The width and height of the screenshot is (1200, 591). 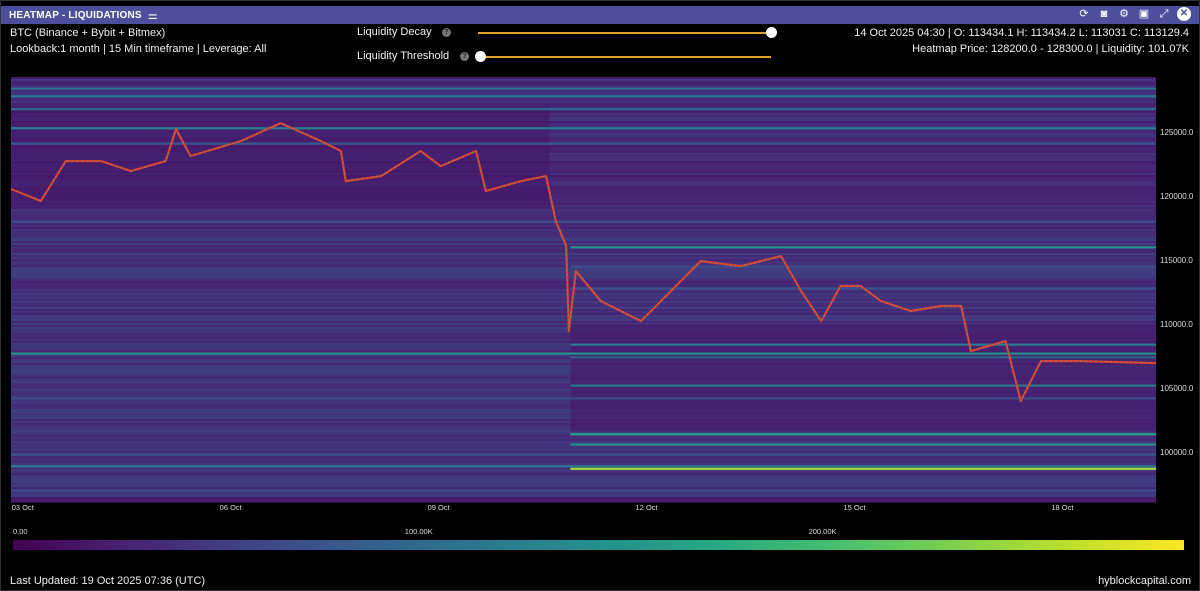 I want to click on y-tick-label: 120000.0, so click(x=1177, y=196).